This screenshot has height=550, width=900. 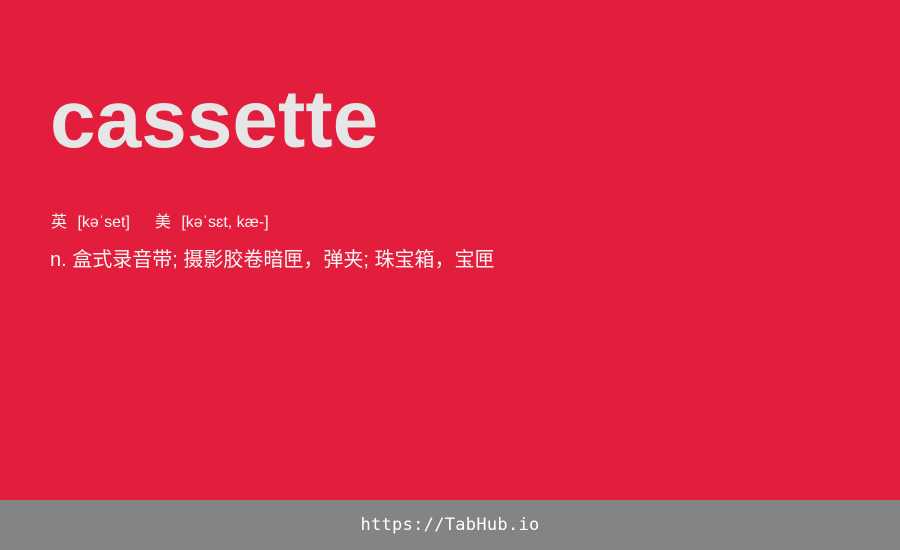 I want to click on uk-label: 英, so click(x=59, y=222).